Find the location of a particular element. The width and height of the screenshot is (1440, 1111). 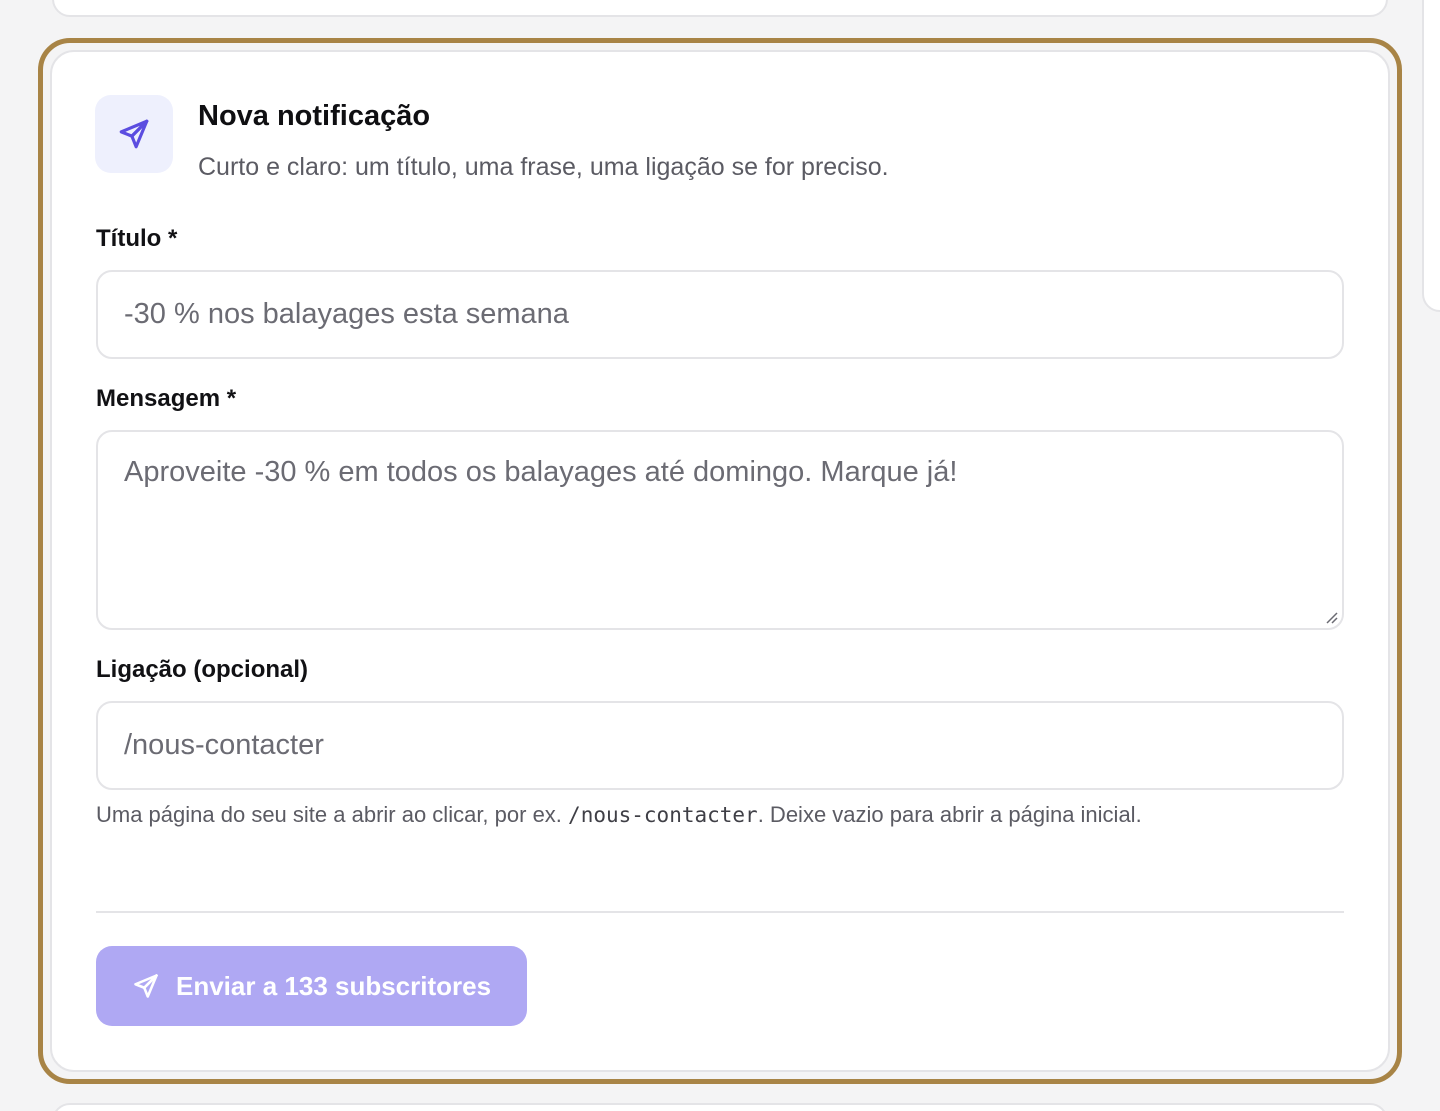

title-input: -30 % nos balayages esta semana is located at coordinates (720, 314).